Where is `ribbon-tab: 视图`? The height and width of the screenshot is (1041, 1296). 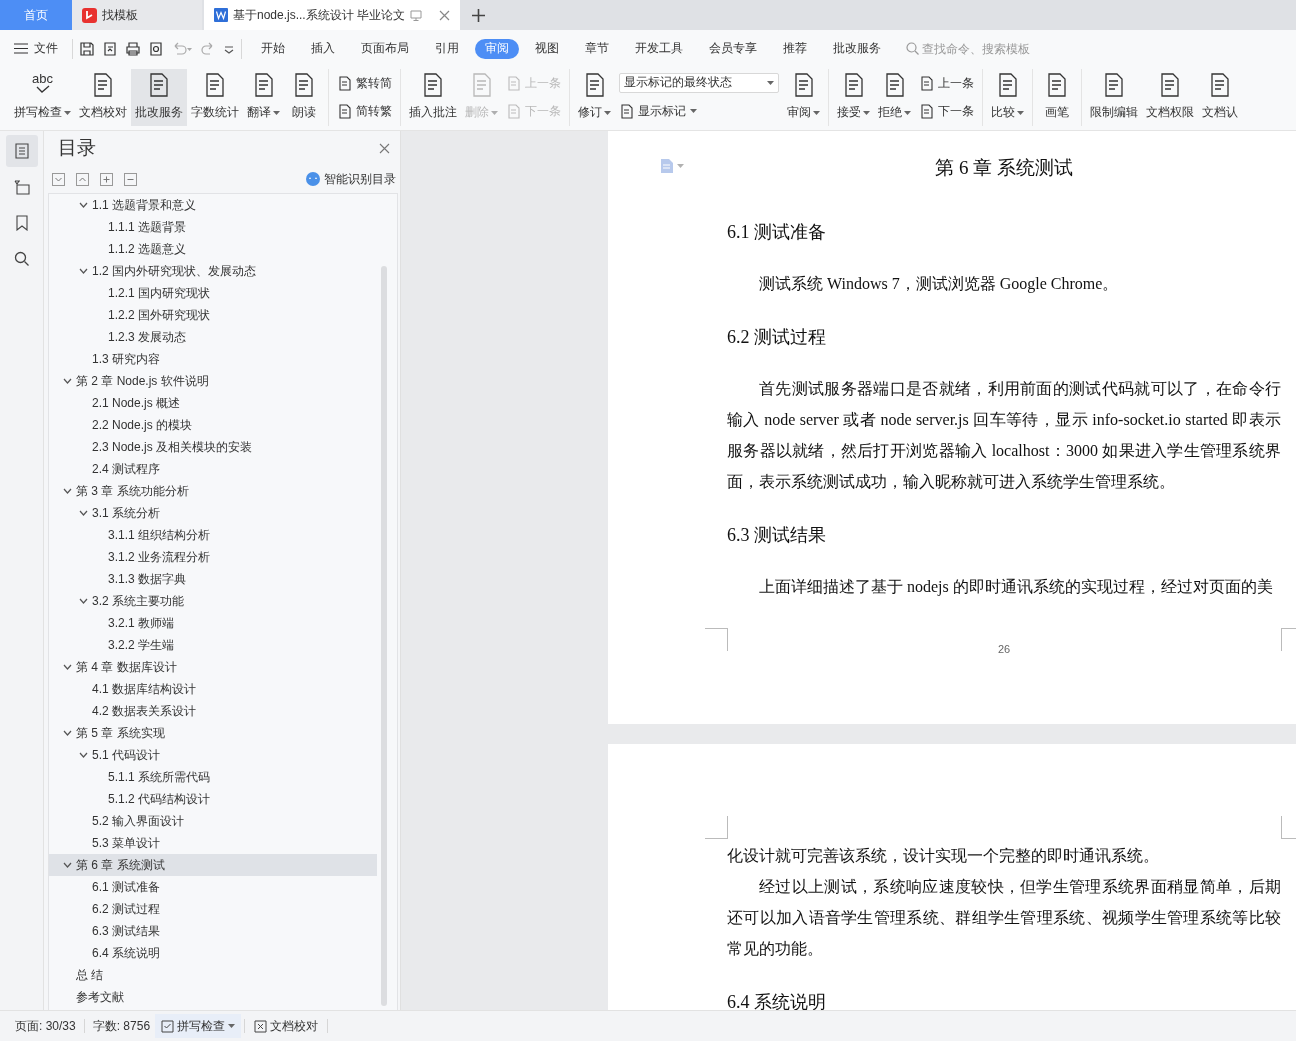 ribbon-tab: 视图 is located at coordinates (547, 48).